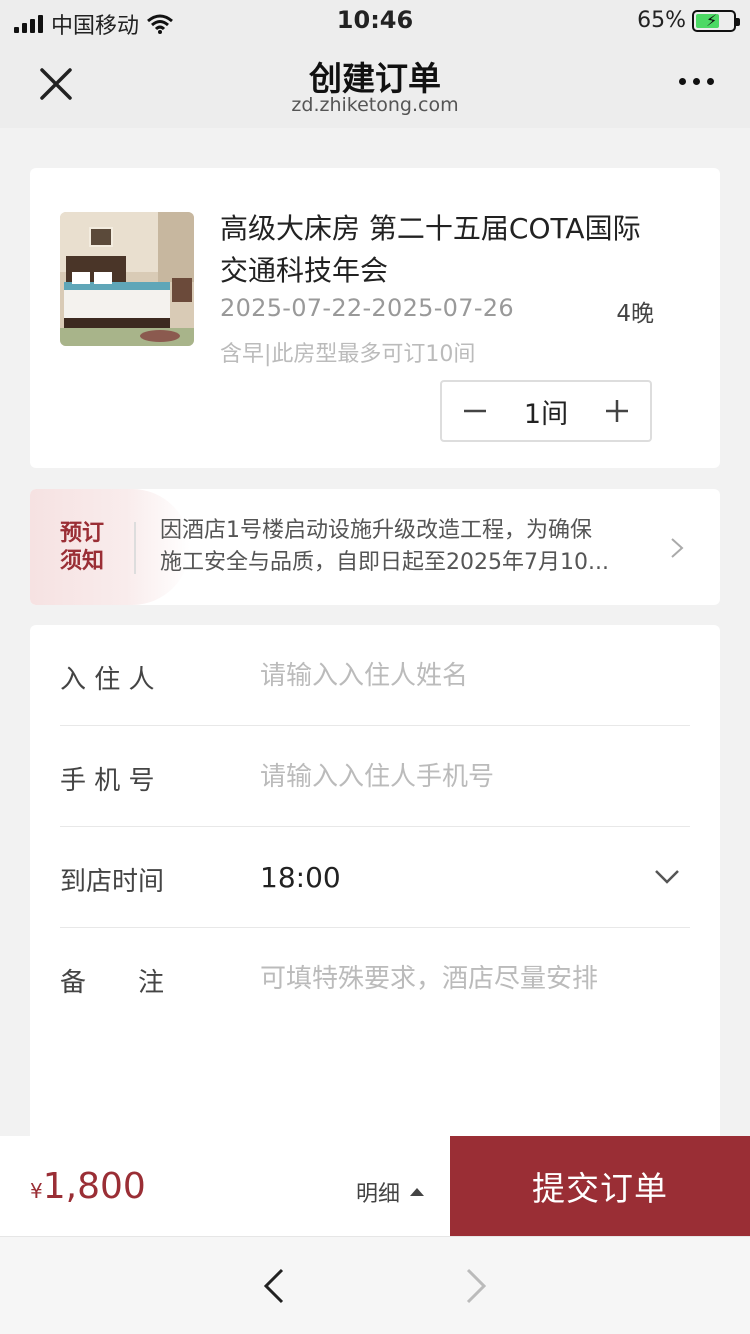 This screenshot has height=1334, width=750. I want to click on checkout-bar: ¥1,800 明细 提交订单, so click(375, 1186).